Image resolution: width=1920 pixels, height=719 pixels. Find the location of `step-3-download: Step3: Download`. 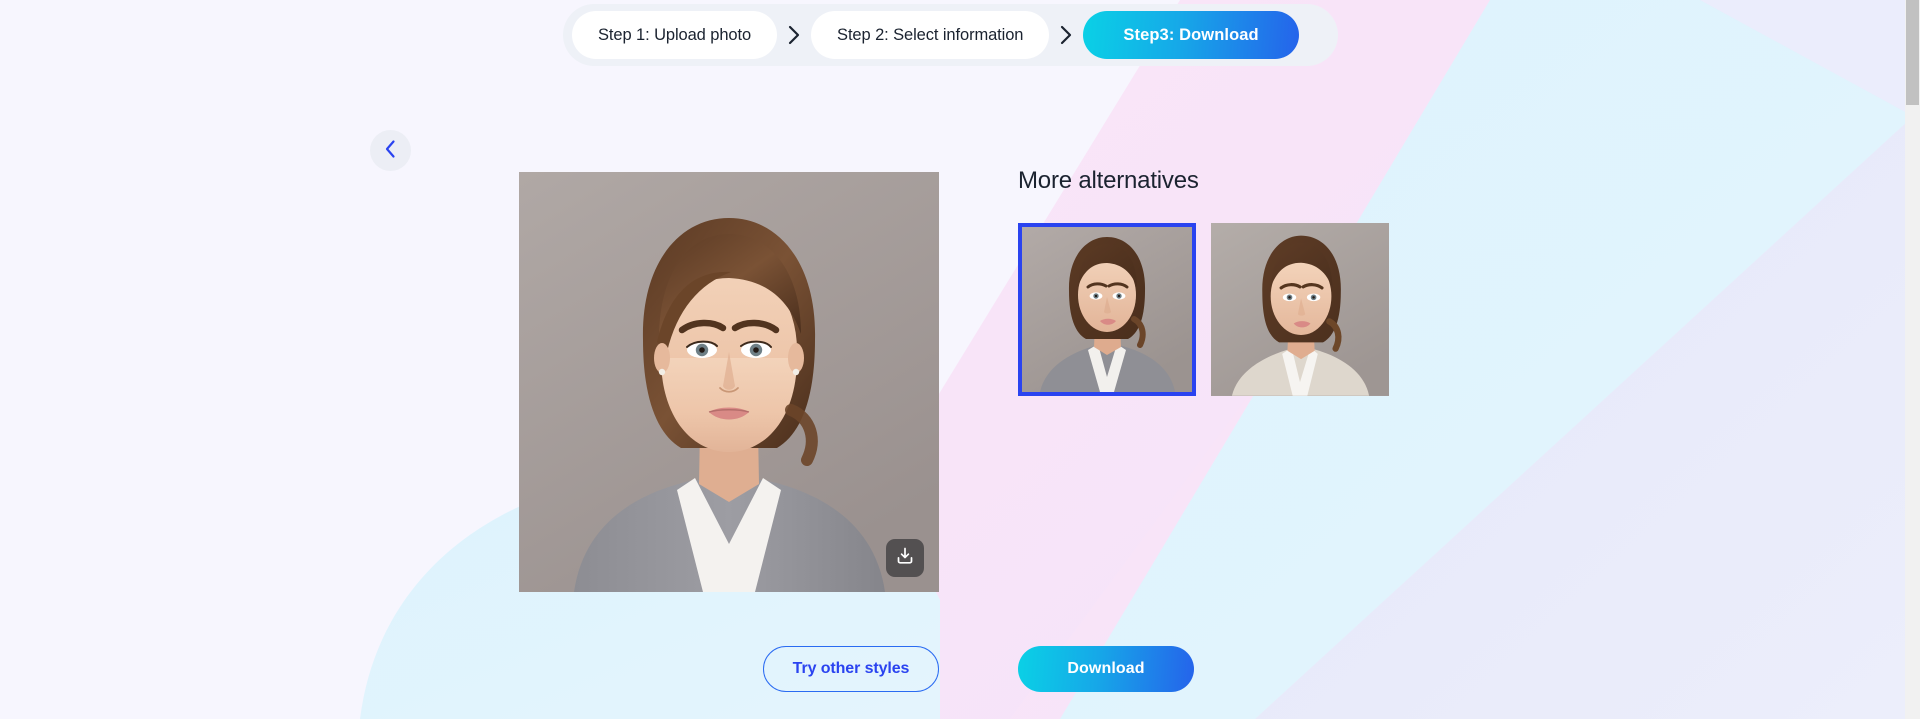

step-3-download: Step3: Download is located at coordinates (1191, 35).